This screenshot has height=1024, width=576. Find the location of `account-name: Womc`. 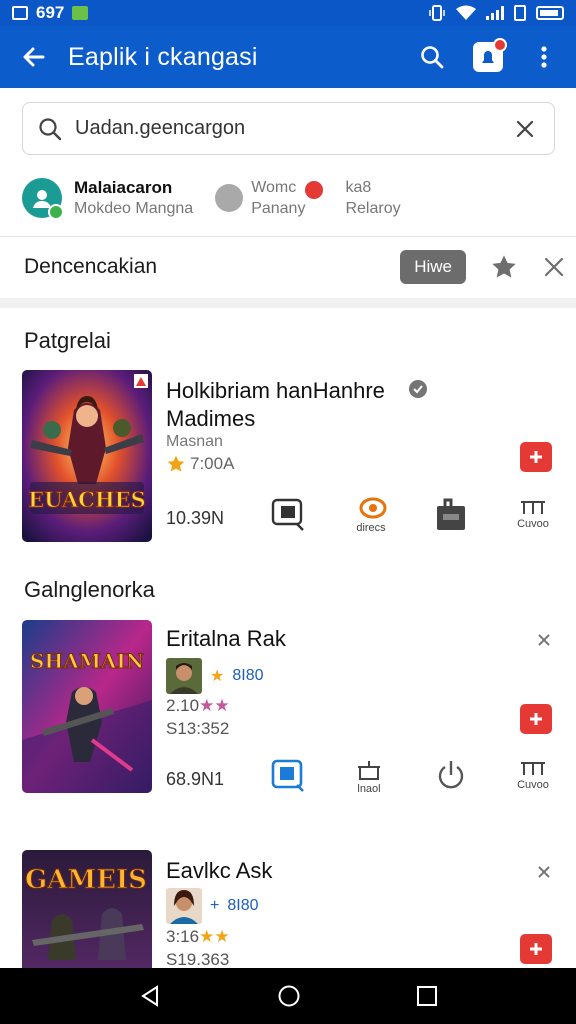

account-name: Womc is located at coordinates (274, 187).